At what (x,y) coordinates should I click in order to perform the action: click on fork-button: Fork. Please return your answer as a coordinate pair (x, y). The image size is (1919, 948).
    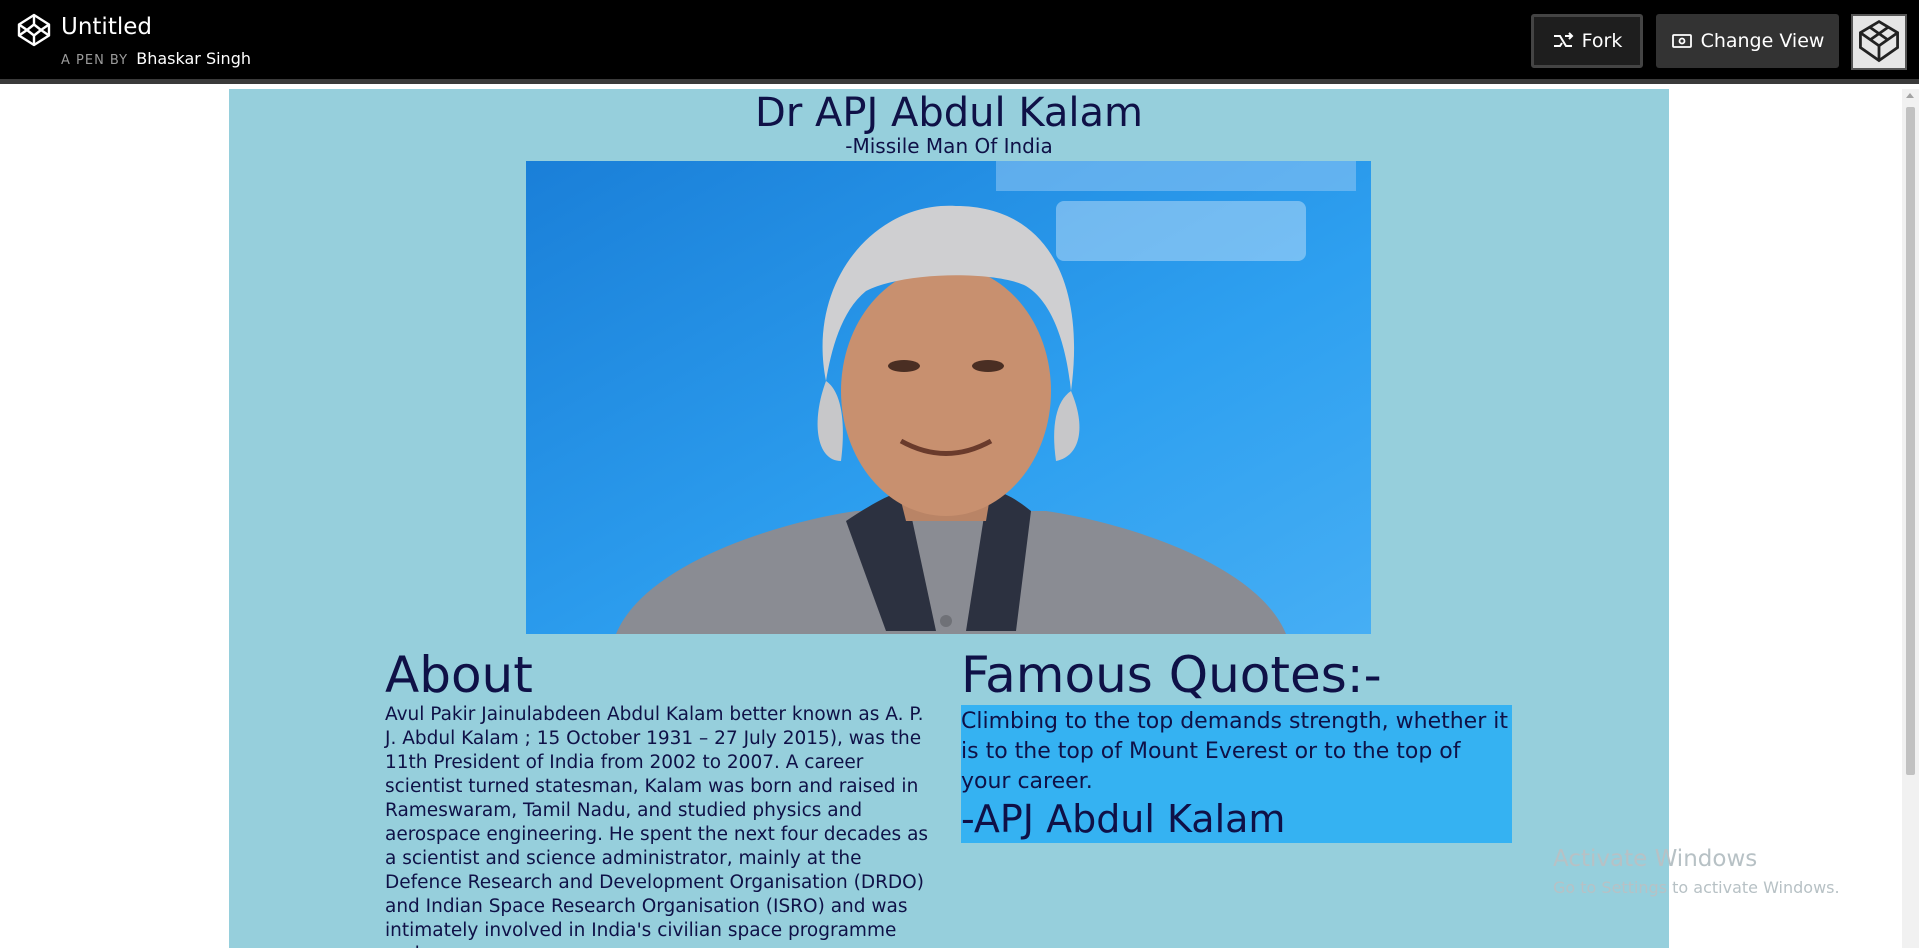
    Looking at the image, I should click on (1587, 41).